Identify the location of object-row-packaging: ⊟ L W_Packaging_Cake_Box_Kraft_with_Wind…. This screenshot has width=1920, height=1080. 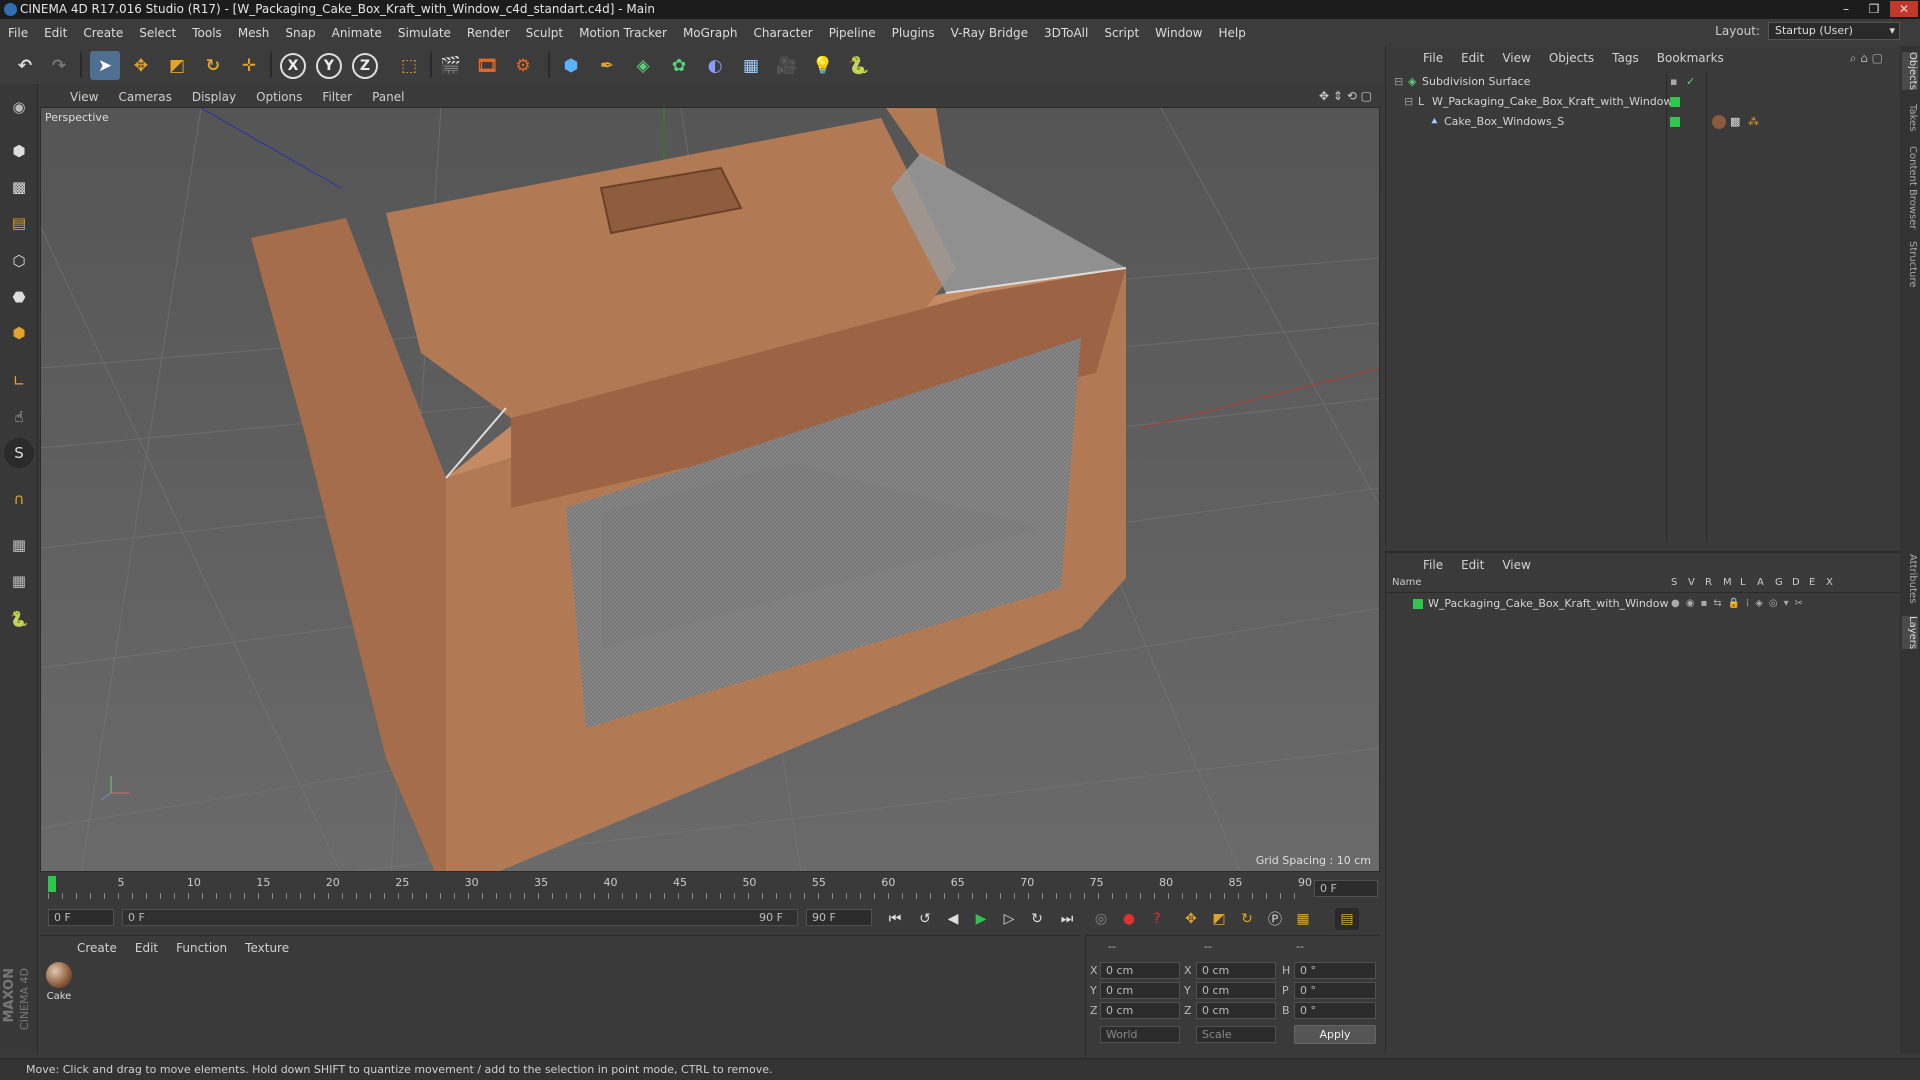
(1643, 102).